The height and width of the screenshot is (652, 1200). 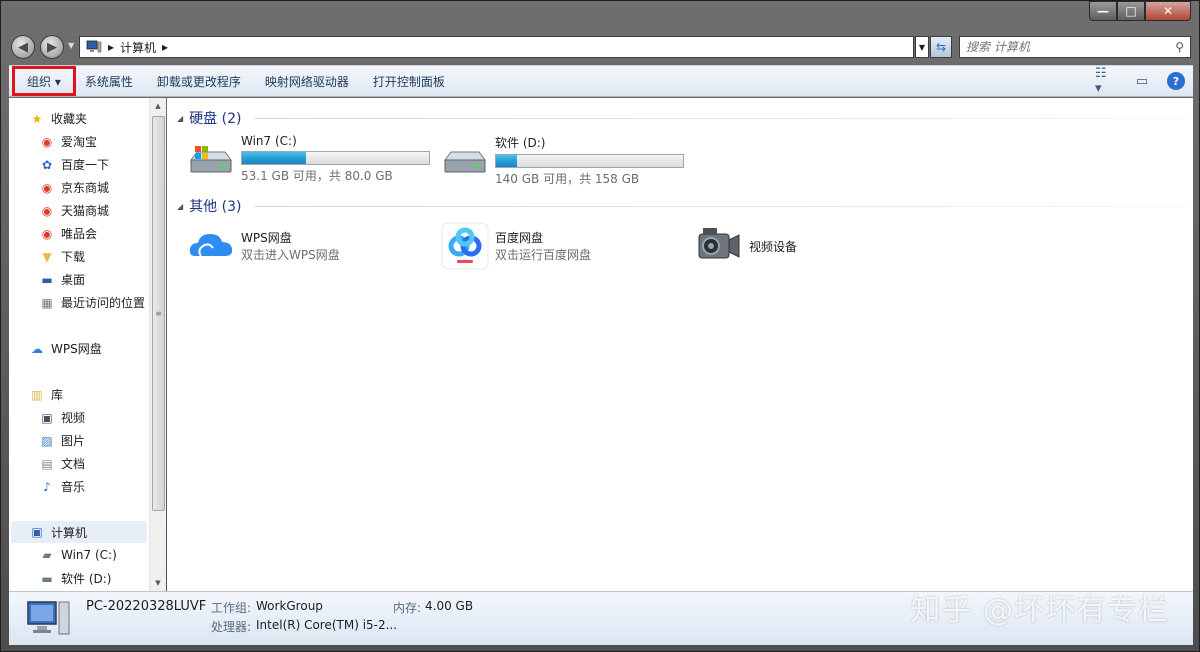 What do you see at coordinates (308, 159) in the screenshot?
I see `drive-item-c: Win7 (C:) 53.1 GB 可用，共 80.0 GB` at bounding box center [308, 159].